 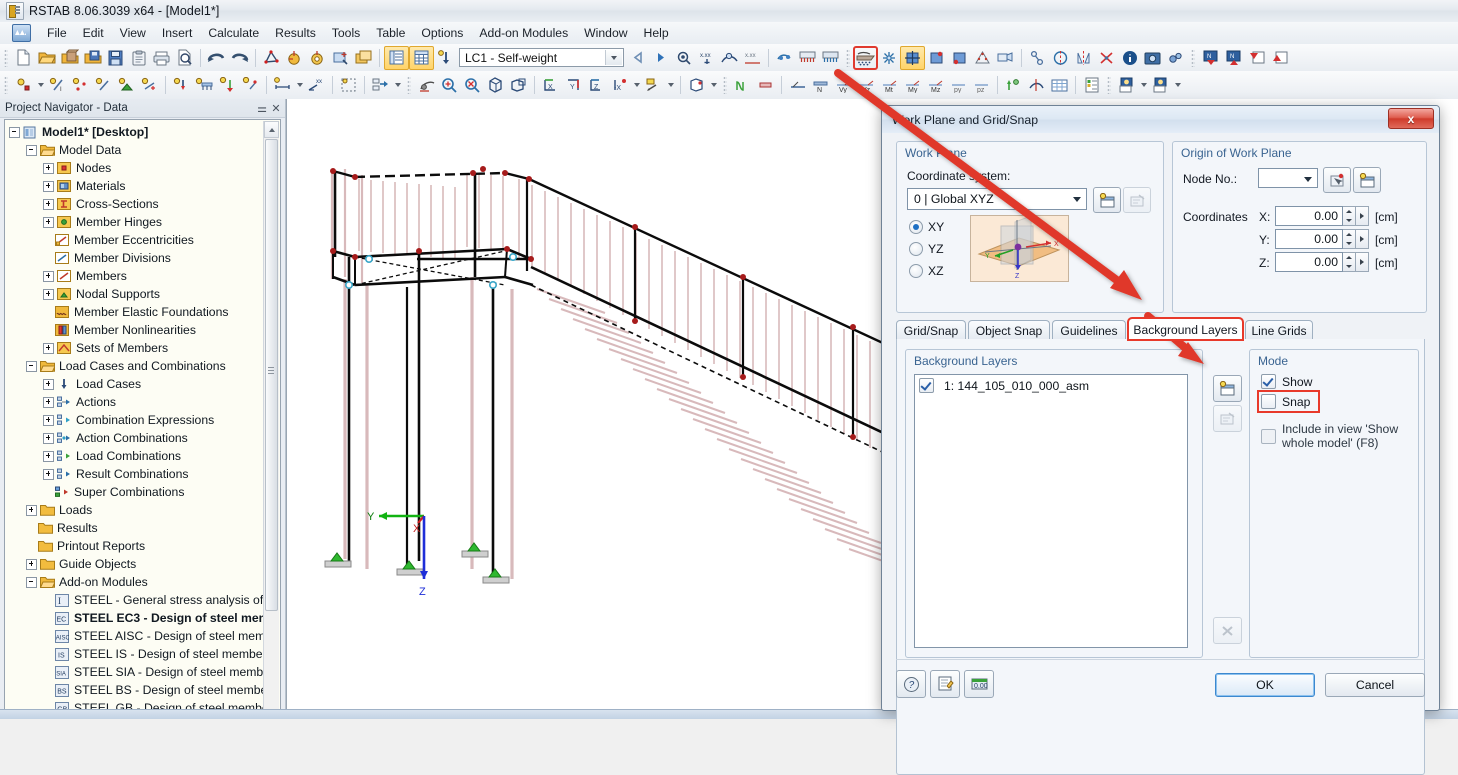 I want to click on new-nodal-load-button, so click(x=181, y=85).